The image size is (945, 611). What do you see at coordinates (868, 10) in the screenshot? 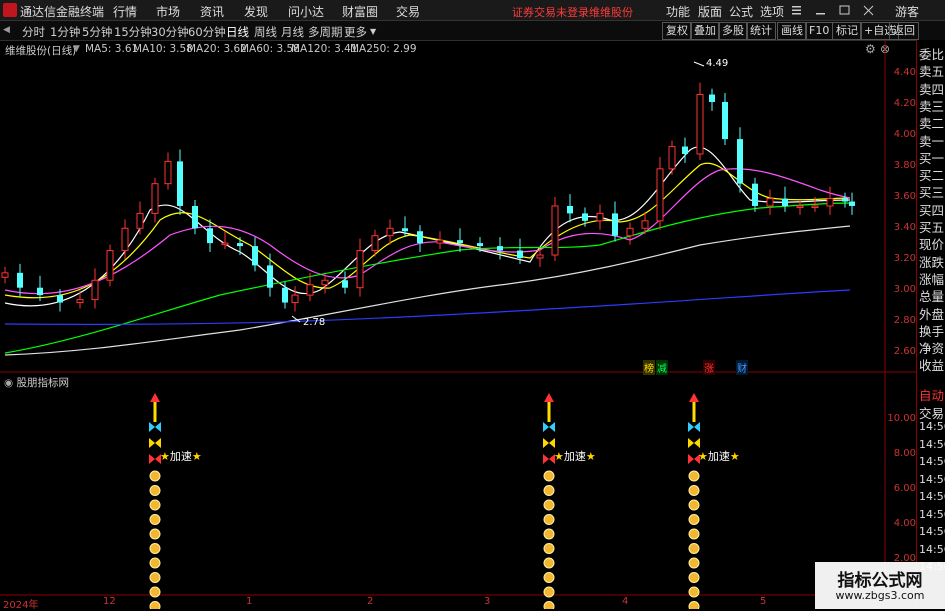
I see `close-icon` at bounding box center [868, 10].